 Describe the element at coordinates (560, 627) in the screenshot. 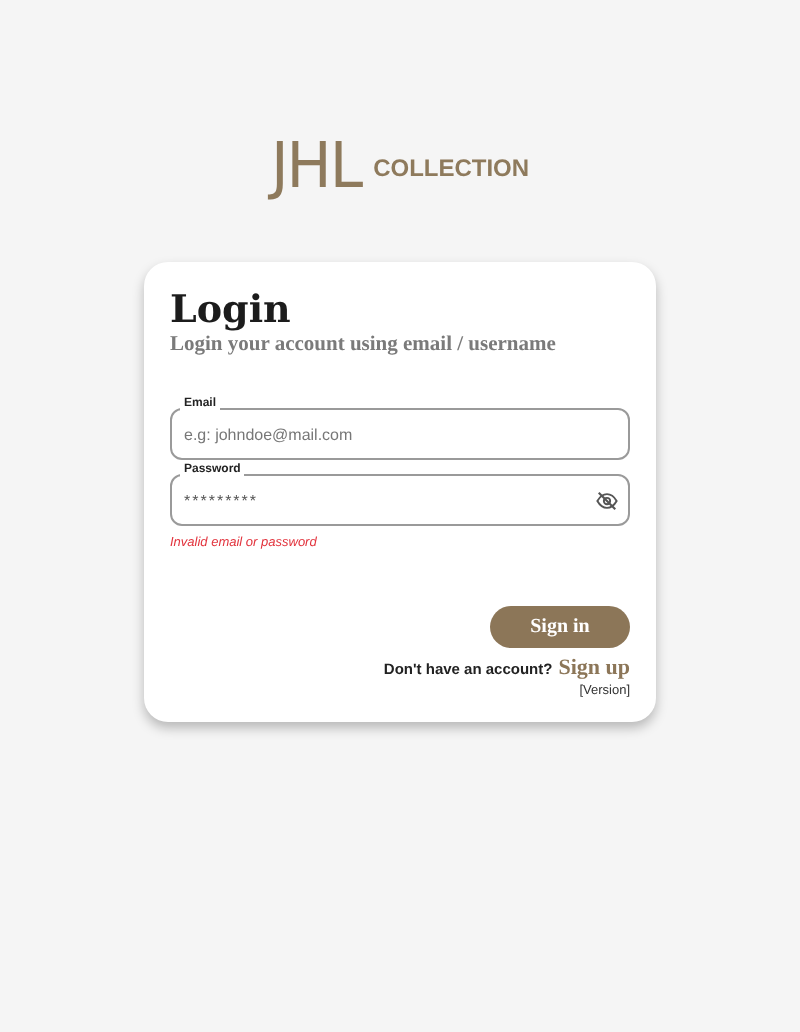

I see `sign-in-button: Sign in` at that location.